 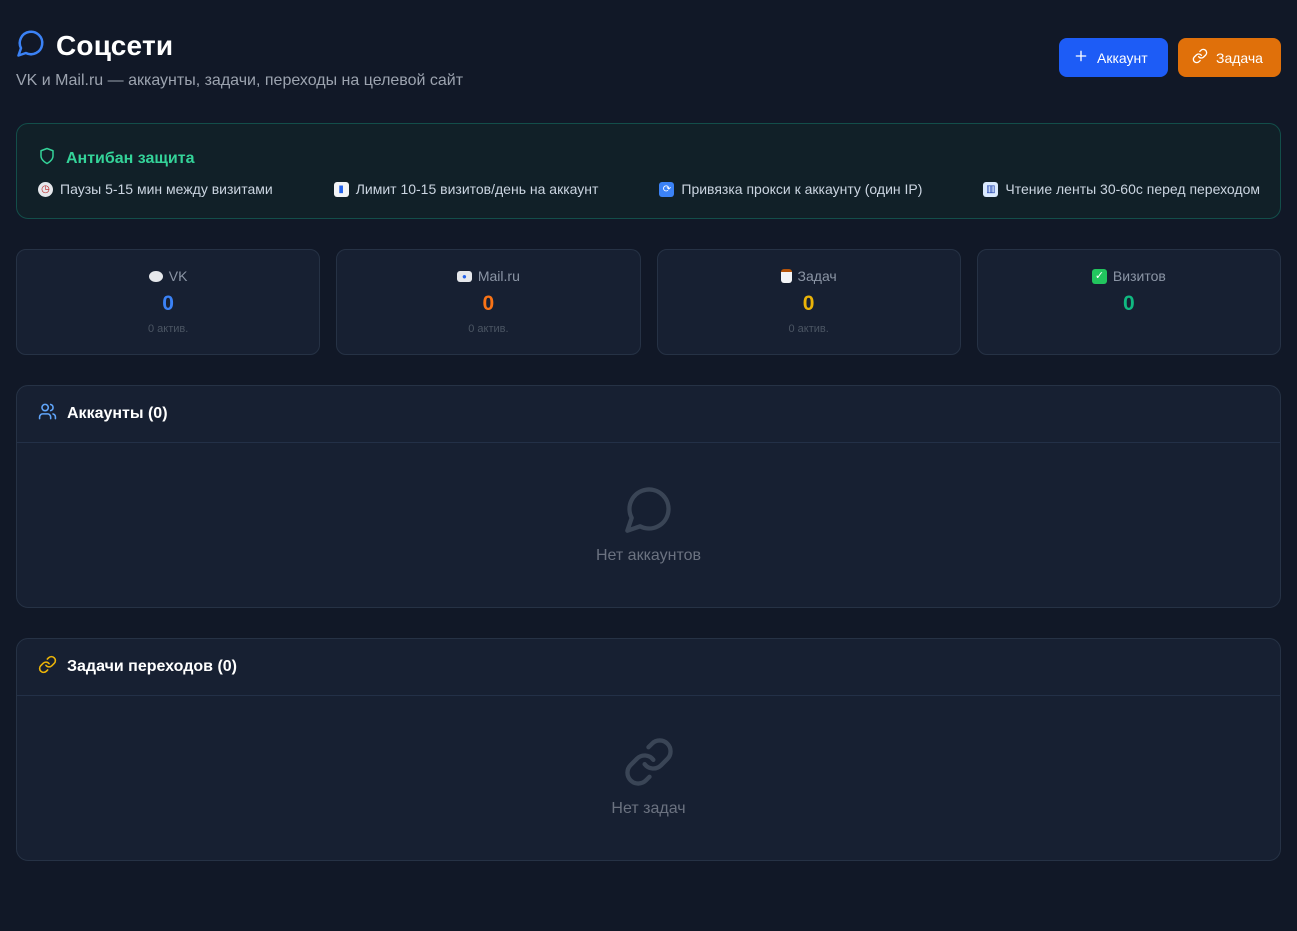 I want to click on antiban-item: ▥ Чтение ленты 30-60с перед переходом, so click(x=1121, y=189).